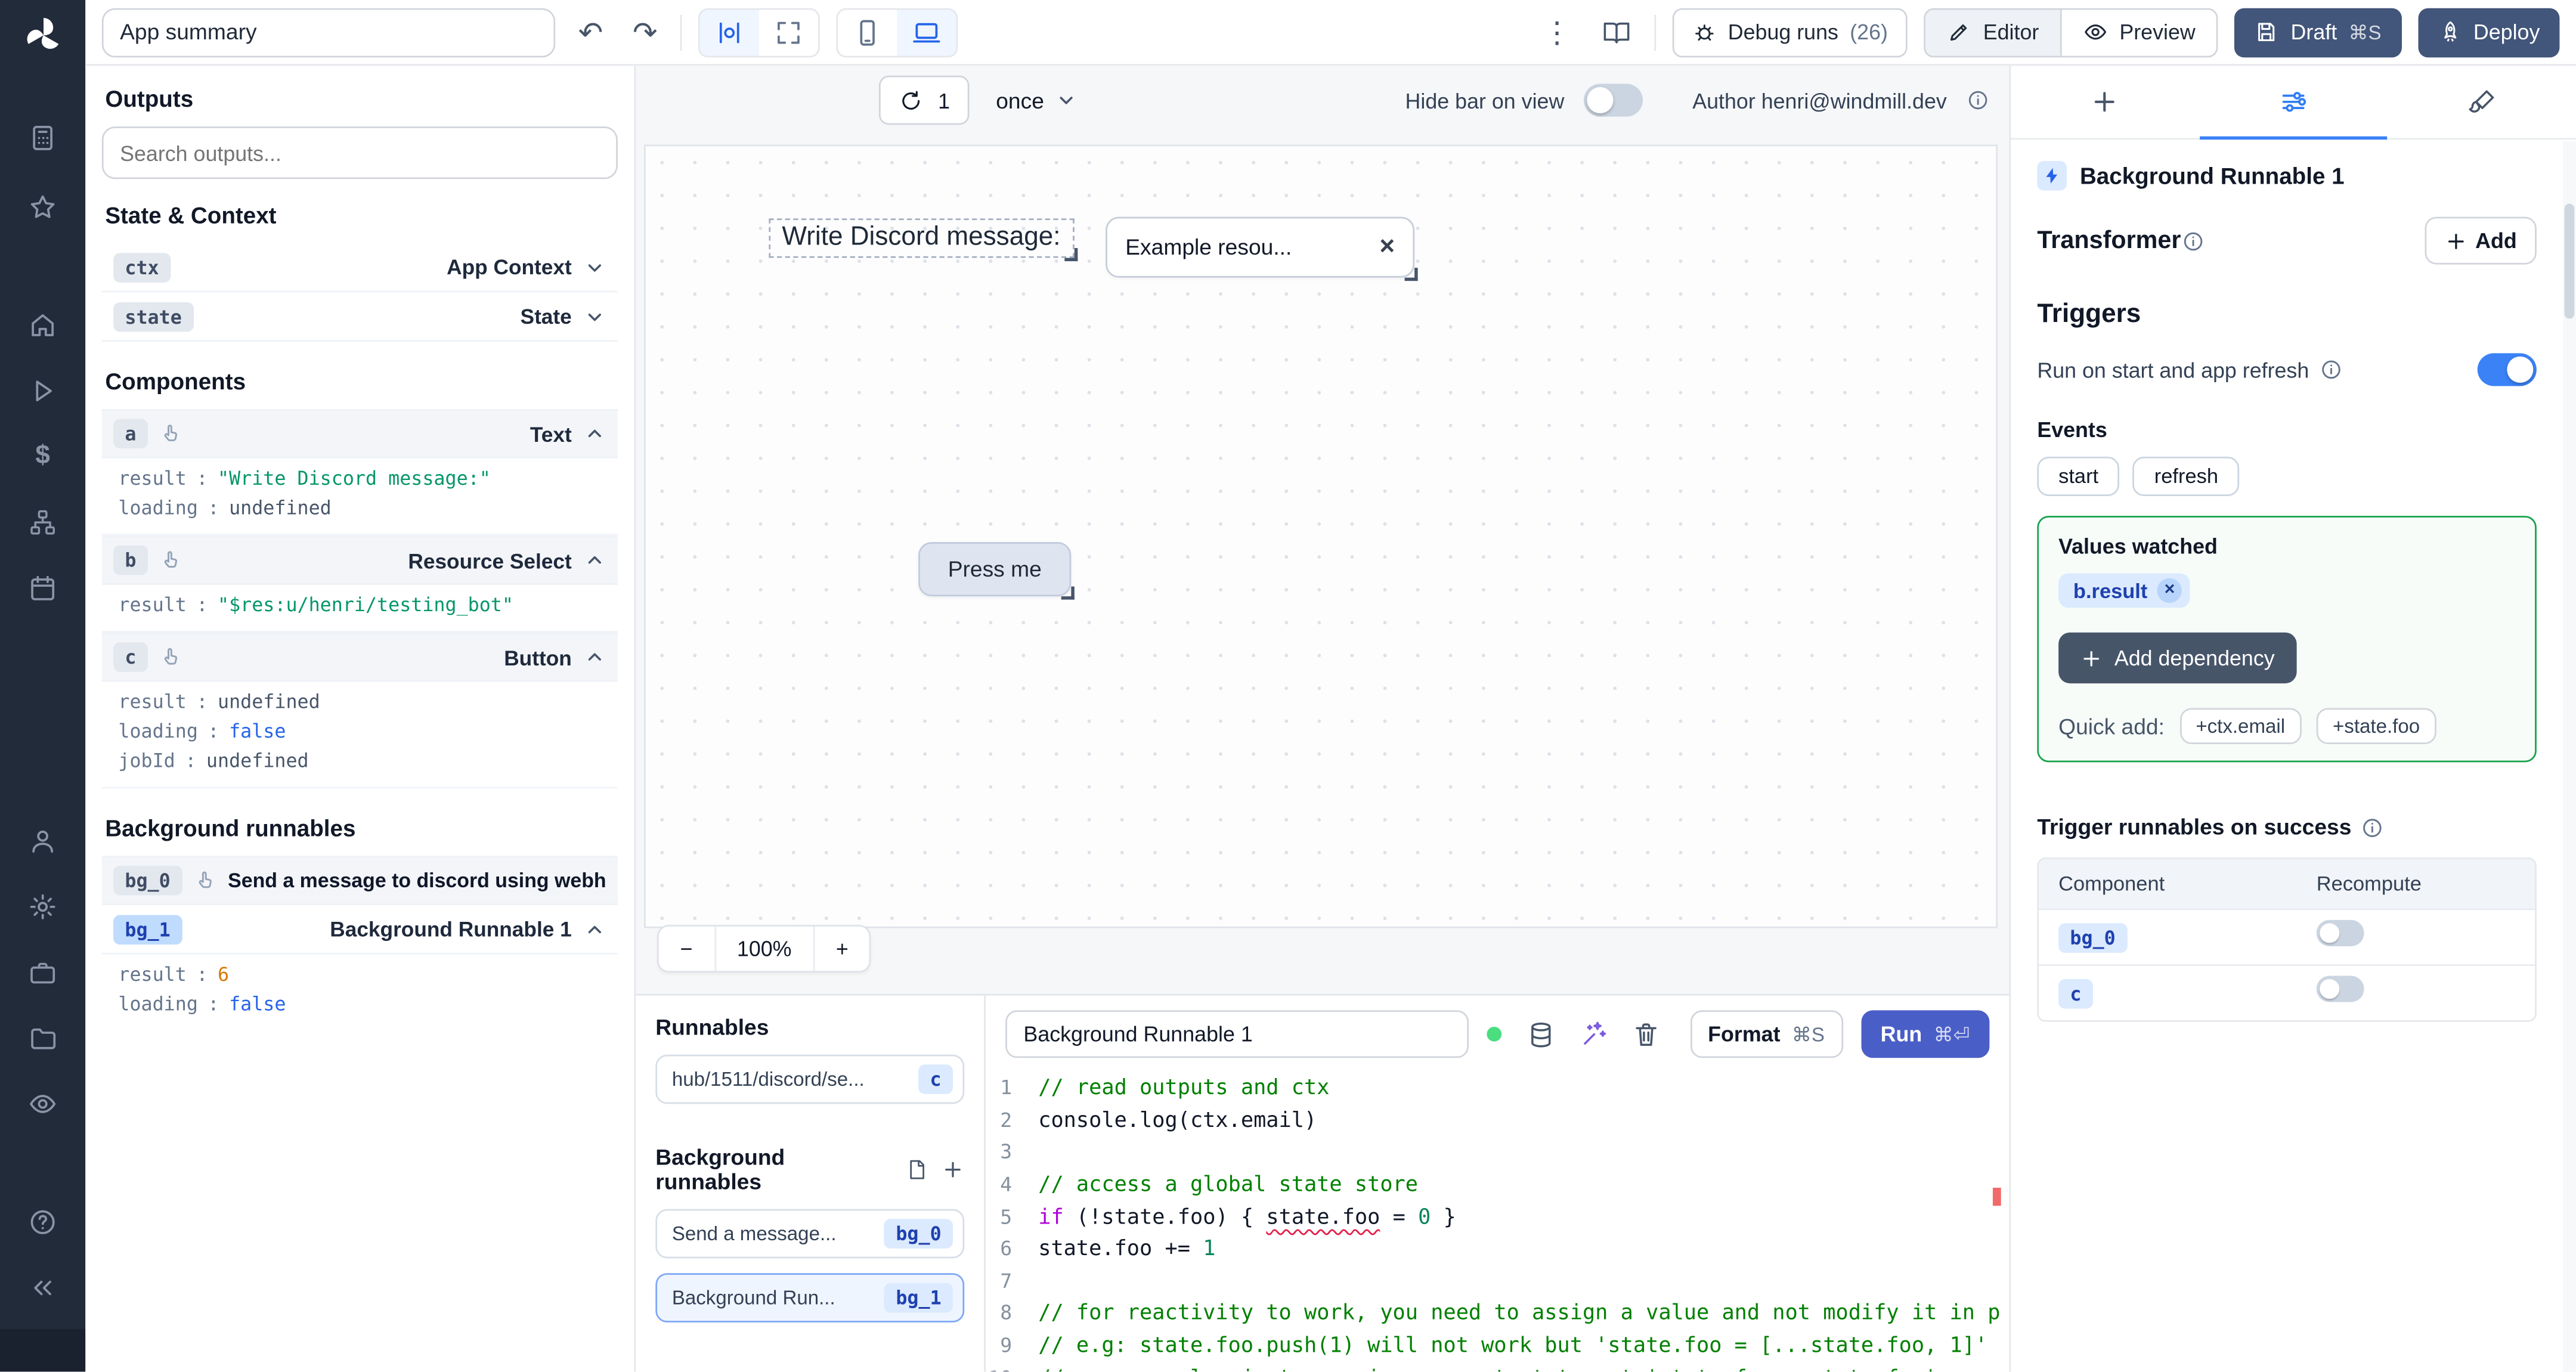 Image resolution: width=2576 pixels, height=1372 pixels. What do you see at coordinates (1036, 100) in the screenshot?
I see `refresh-frequency-dropdown: once` at bounding box center [1036, 100].